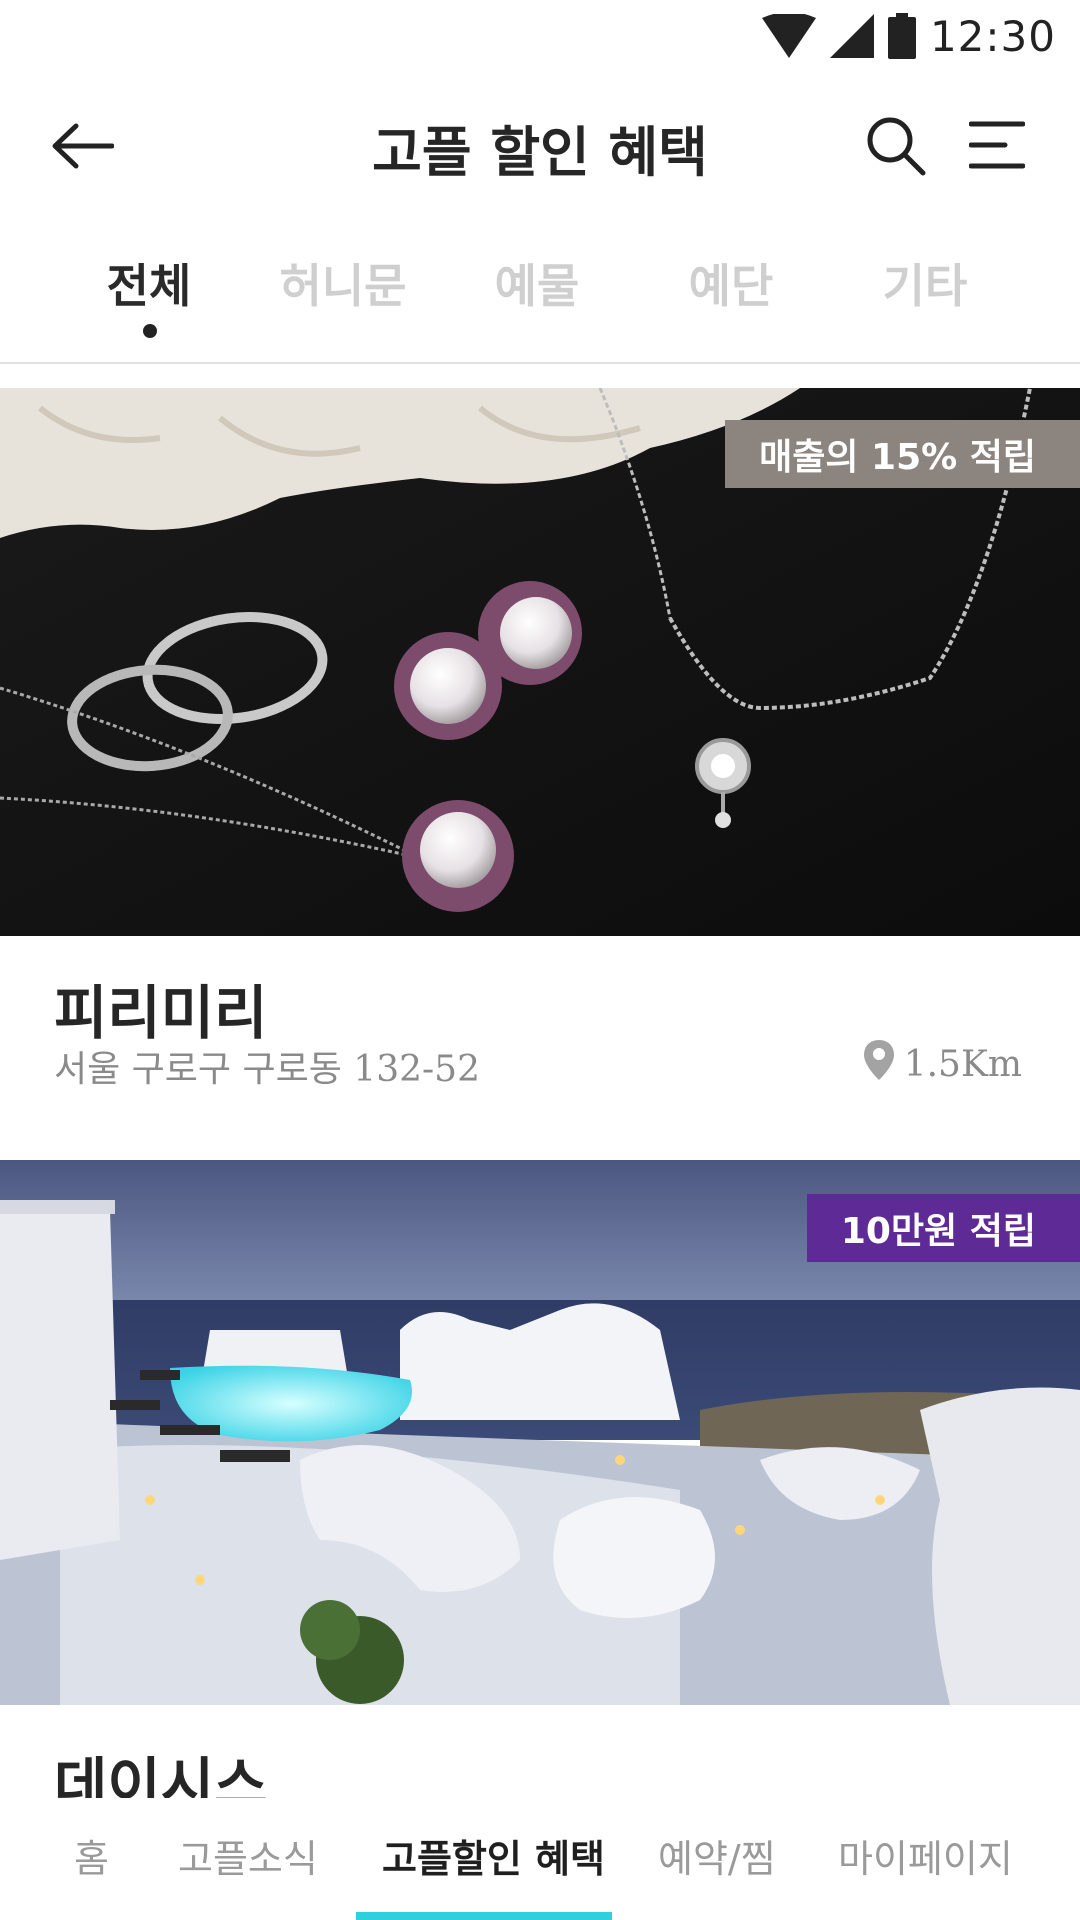  I want to click on listing-address: 서울 구로구 구로동 132-52, so click(267, 1069).